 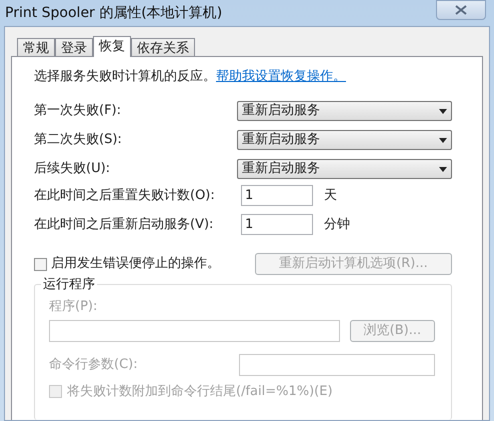 I want to click on tab: 登录, so click(x=74, y=47).